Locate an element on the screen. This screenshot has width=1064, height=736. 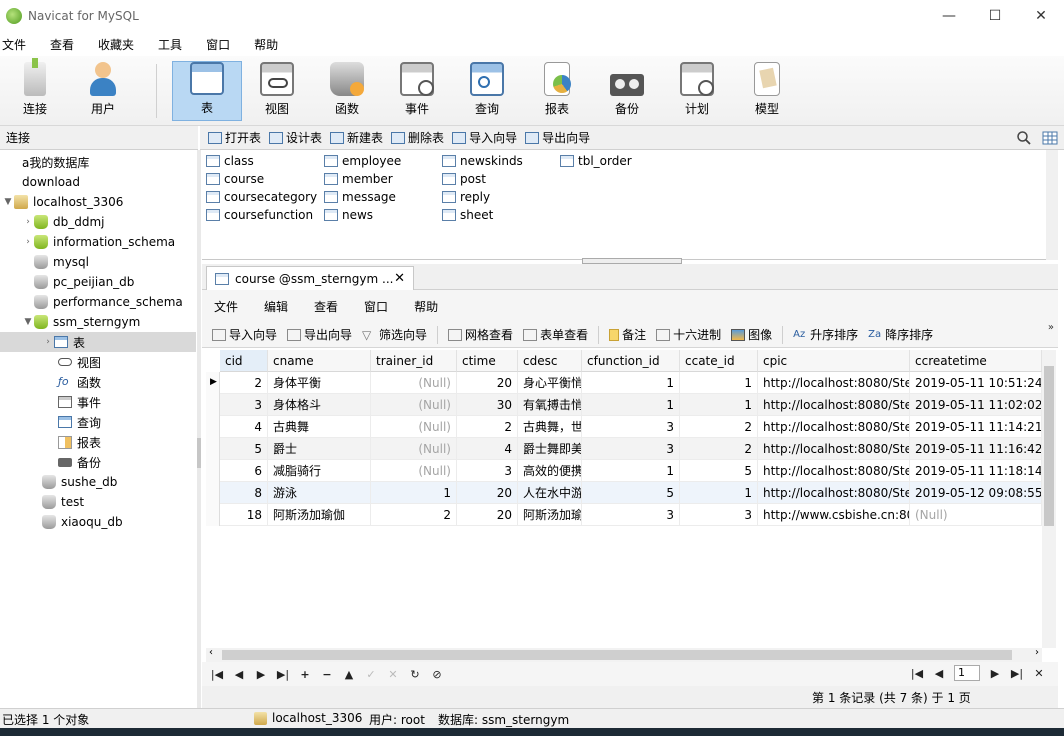
grid-cell-cdesc: 爵士舞即美 is located at coordinates (550, 449).